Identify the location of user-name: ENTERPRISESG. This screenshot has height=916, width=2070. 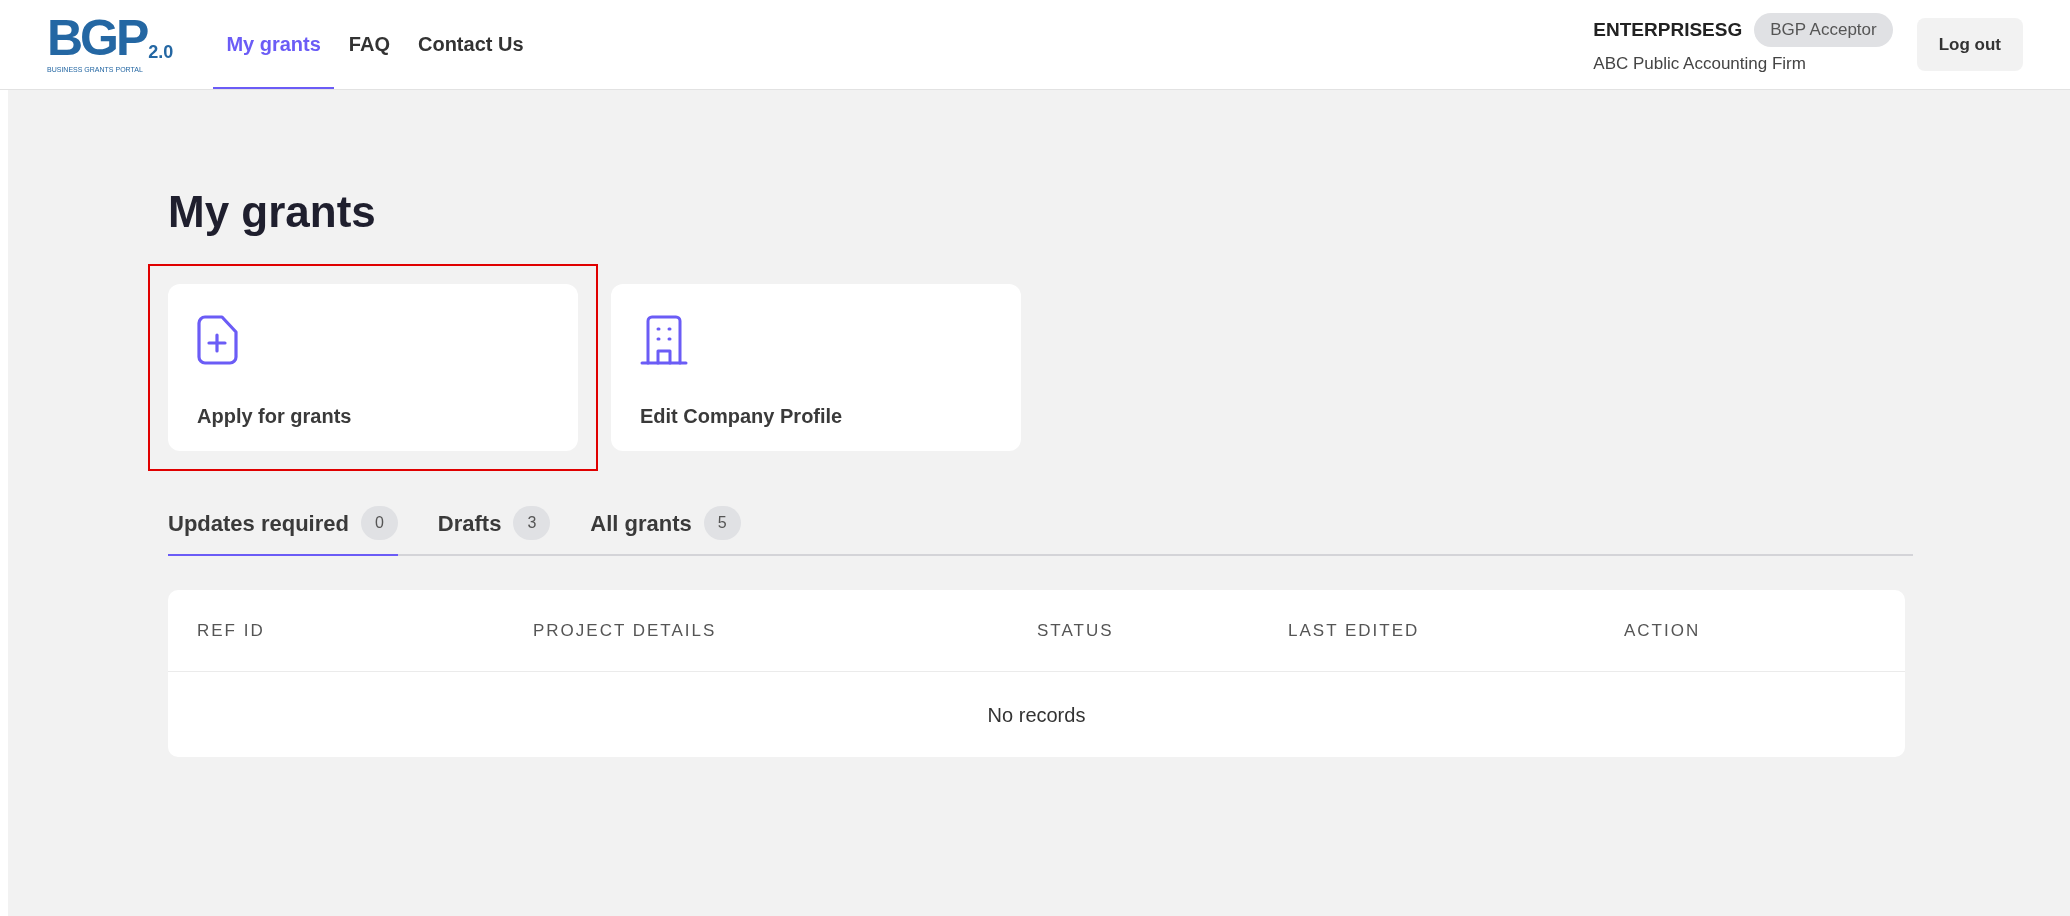
(1668, 29).